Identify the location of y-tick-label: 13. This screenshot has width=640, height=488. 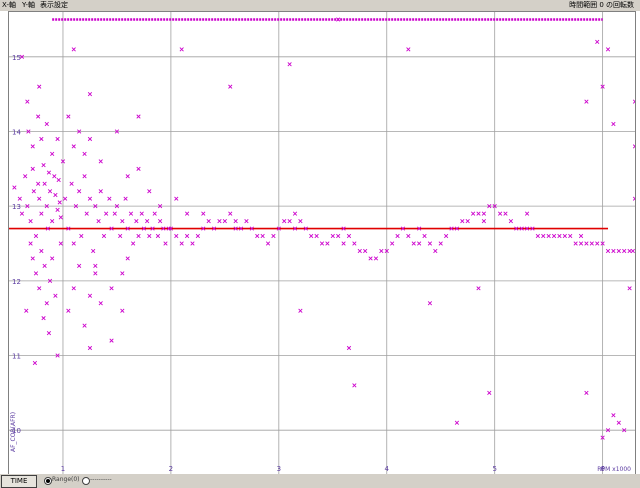
(16, 207).